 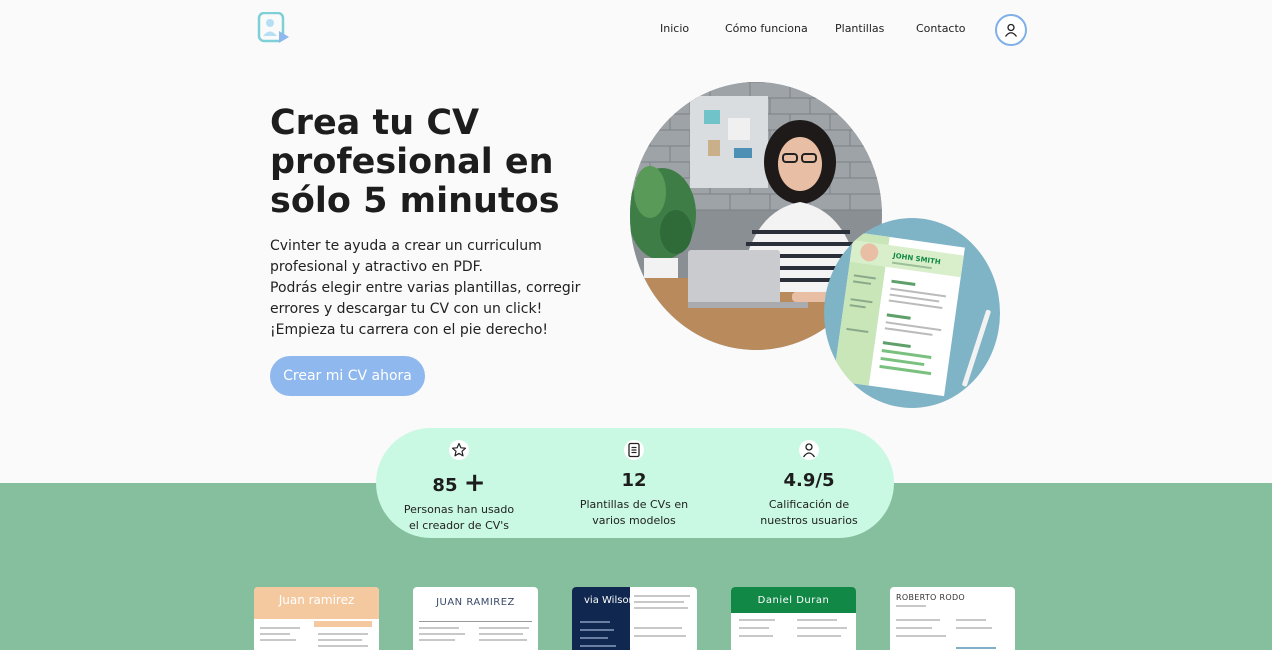 I want to click on template-name: Juan ramirez, so click(x=316, y=603).